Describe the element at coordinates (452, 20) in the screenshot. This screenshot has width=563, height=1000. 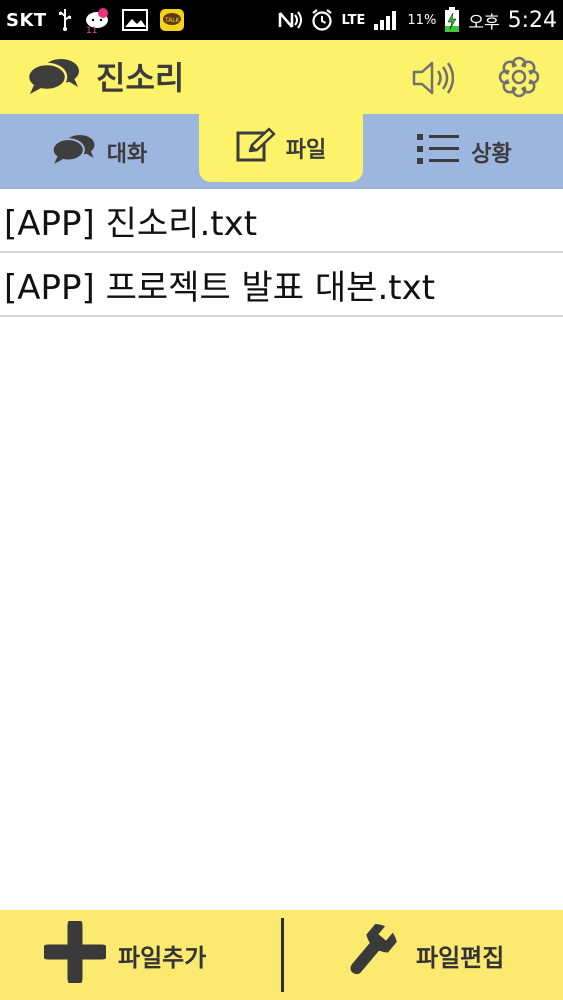
I see `battery-charging-icon` at that location.